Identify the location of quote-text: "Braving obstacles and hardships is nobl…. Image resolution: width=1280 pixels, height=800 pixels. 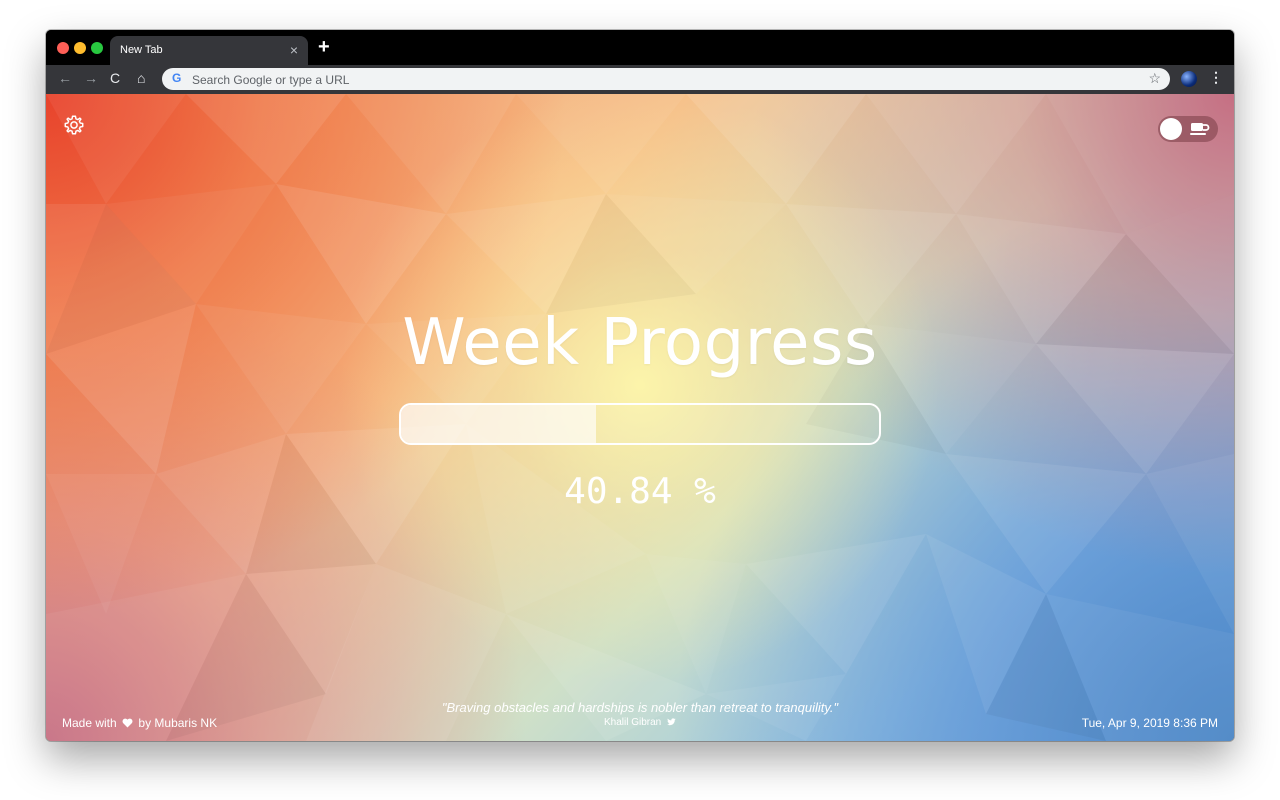
(640, 707).